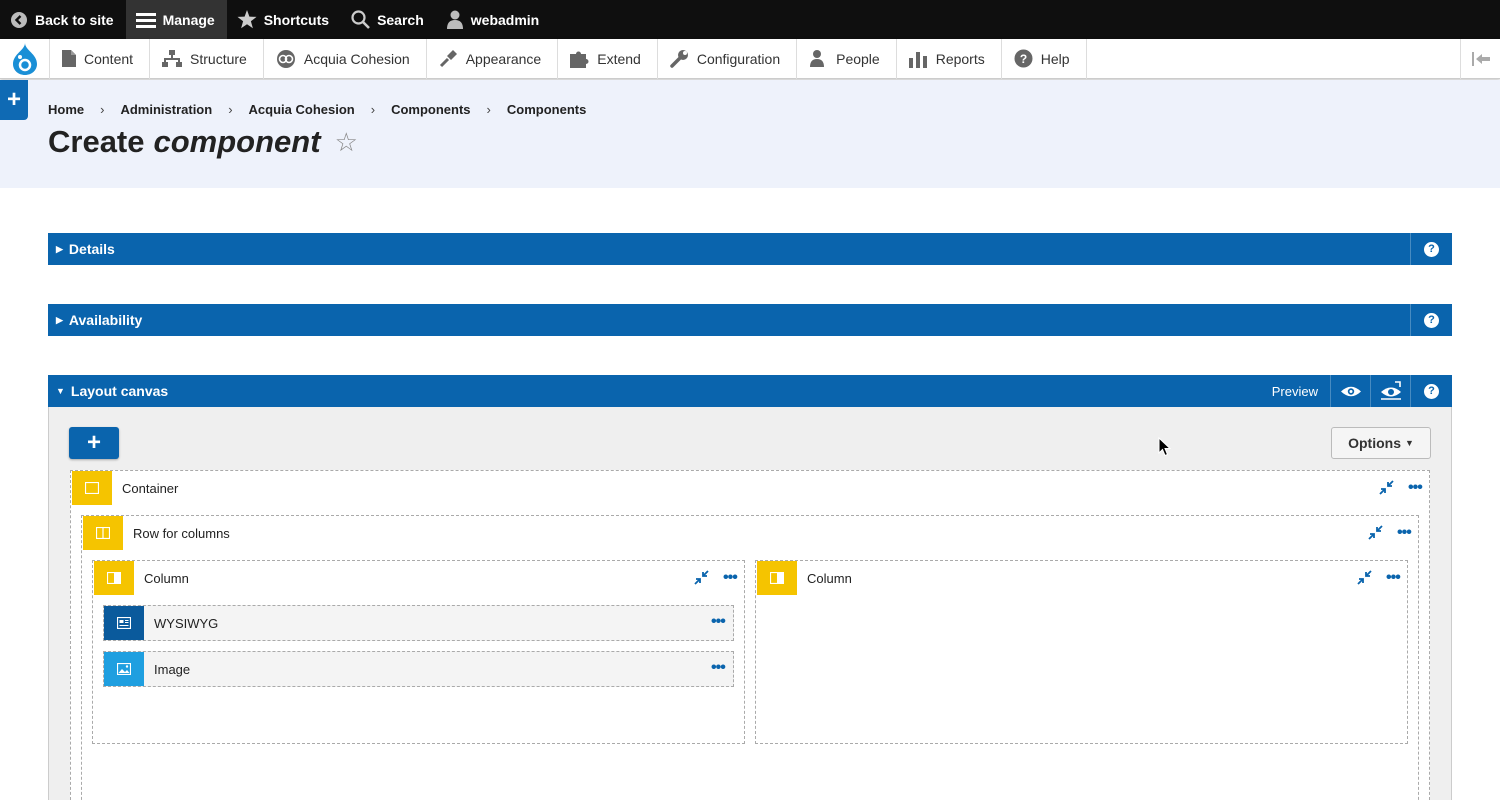 This screenshot has height=800, width=1500. I want to click on people-icon, so click(817, 58).